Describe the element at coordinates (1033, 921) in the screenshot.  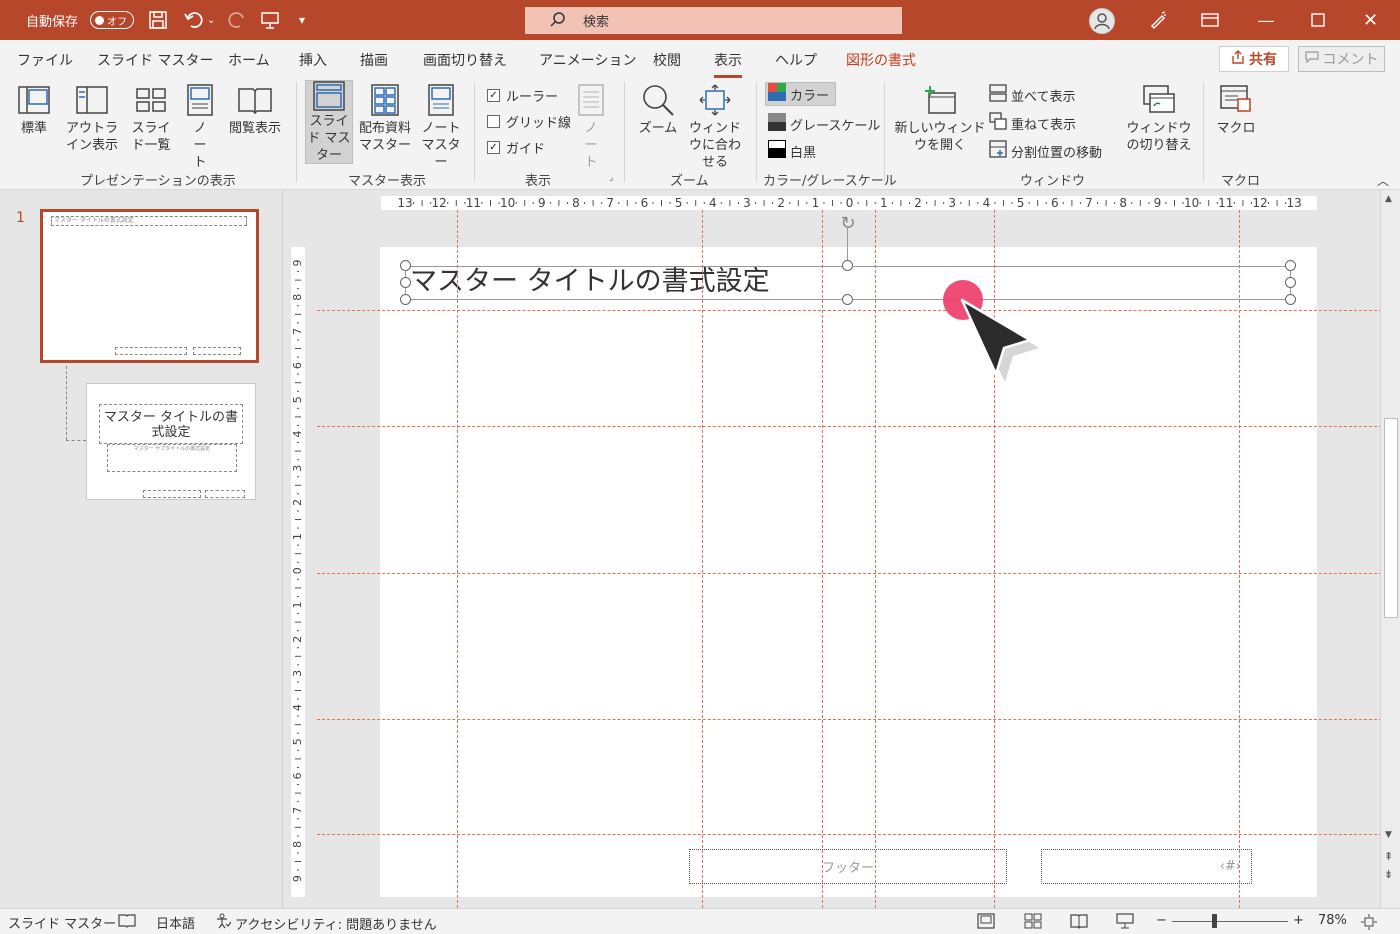
I see `slide-sorter-status-icon` at that location.